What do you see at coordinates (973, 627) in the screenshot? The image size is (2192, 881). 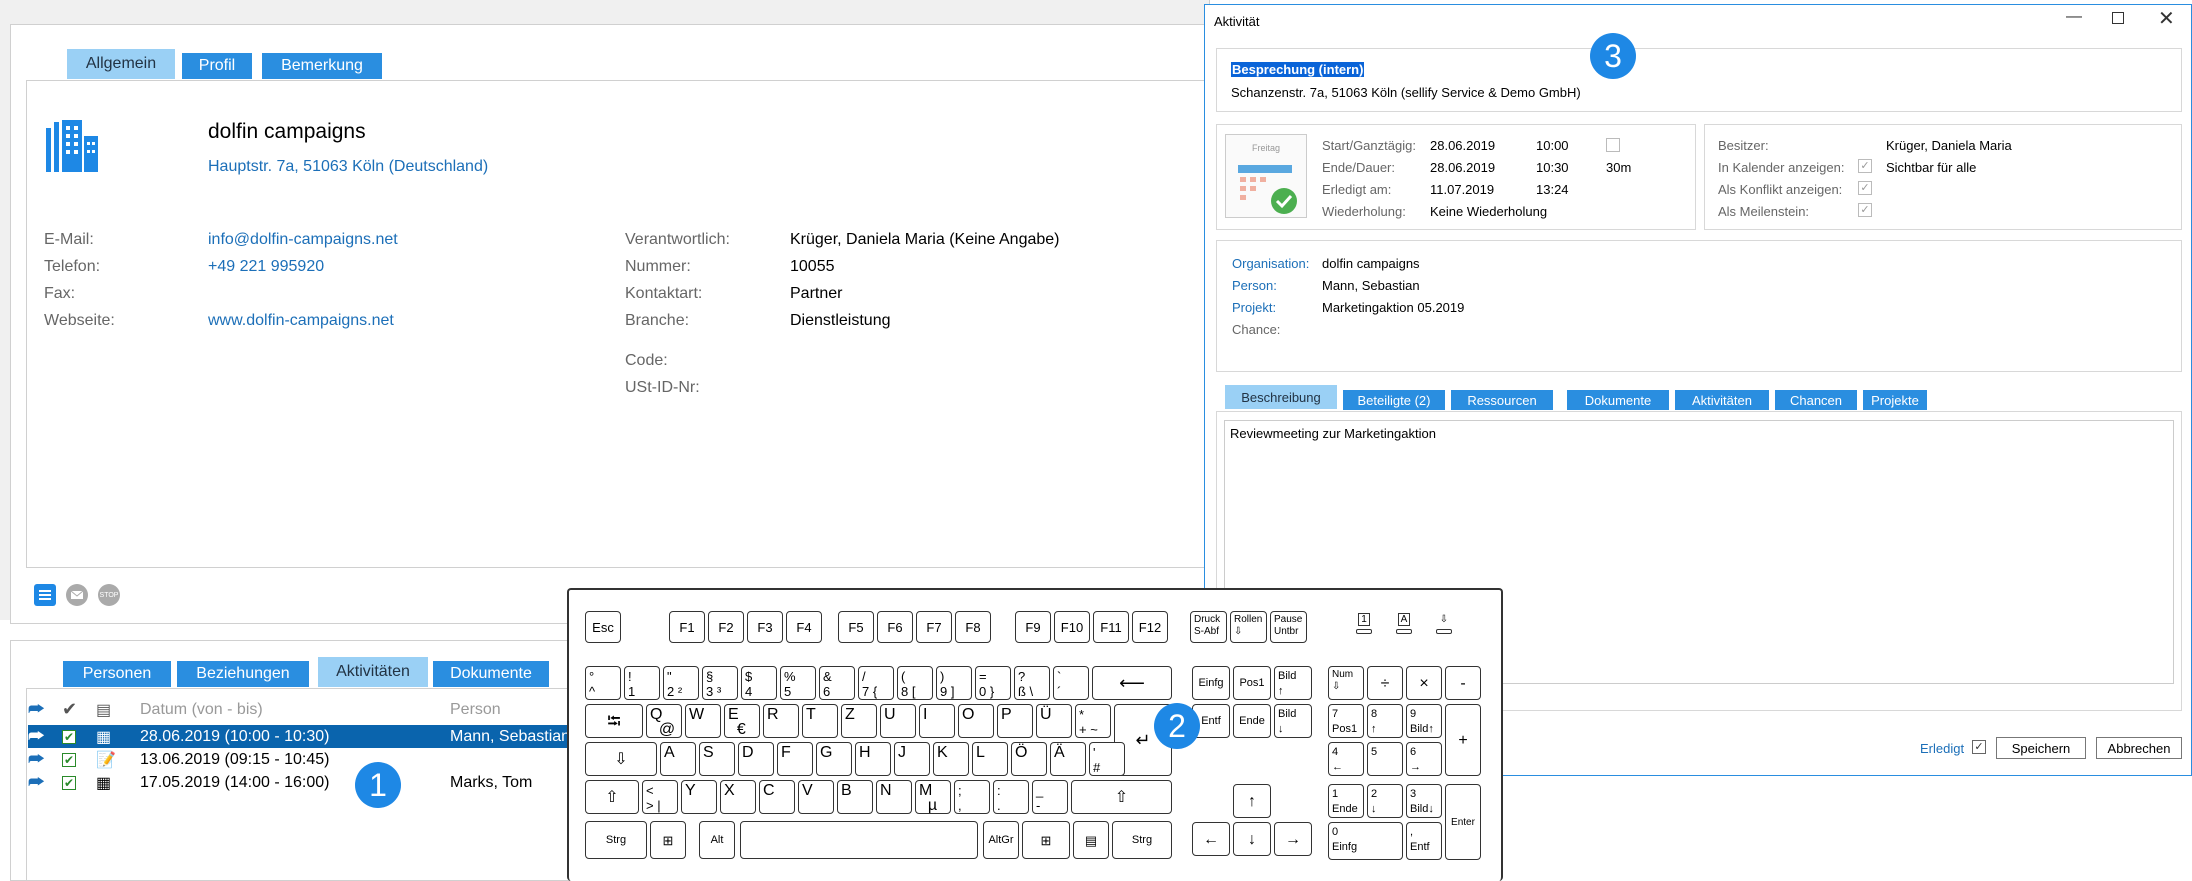 I see `key-f8: F8` at bounding box center [973, 627].